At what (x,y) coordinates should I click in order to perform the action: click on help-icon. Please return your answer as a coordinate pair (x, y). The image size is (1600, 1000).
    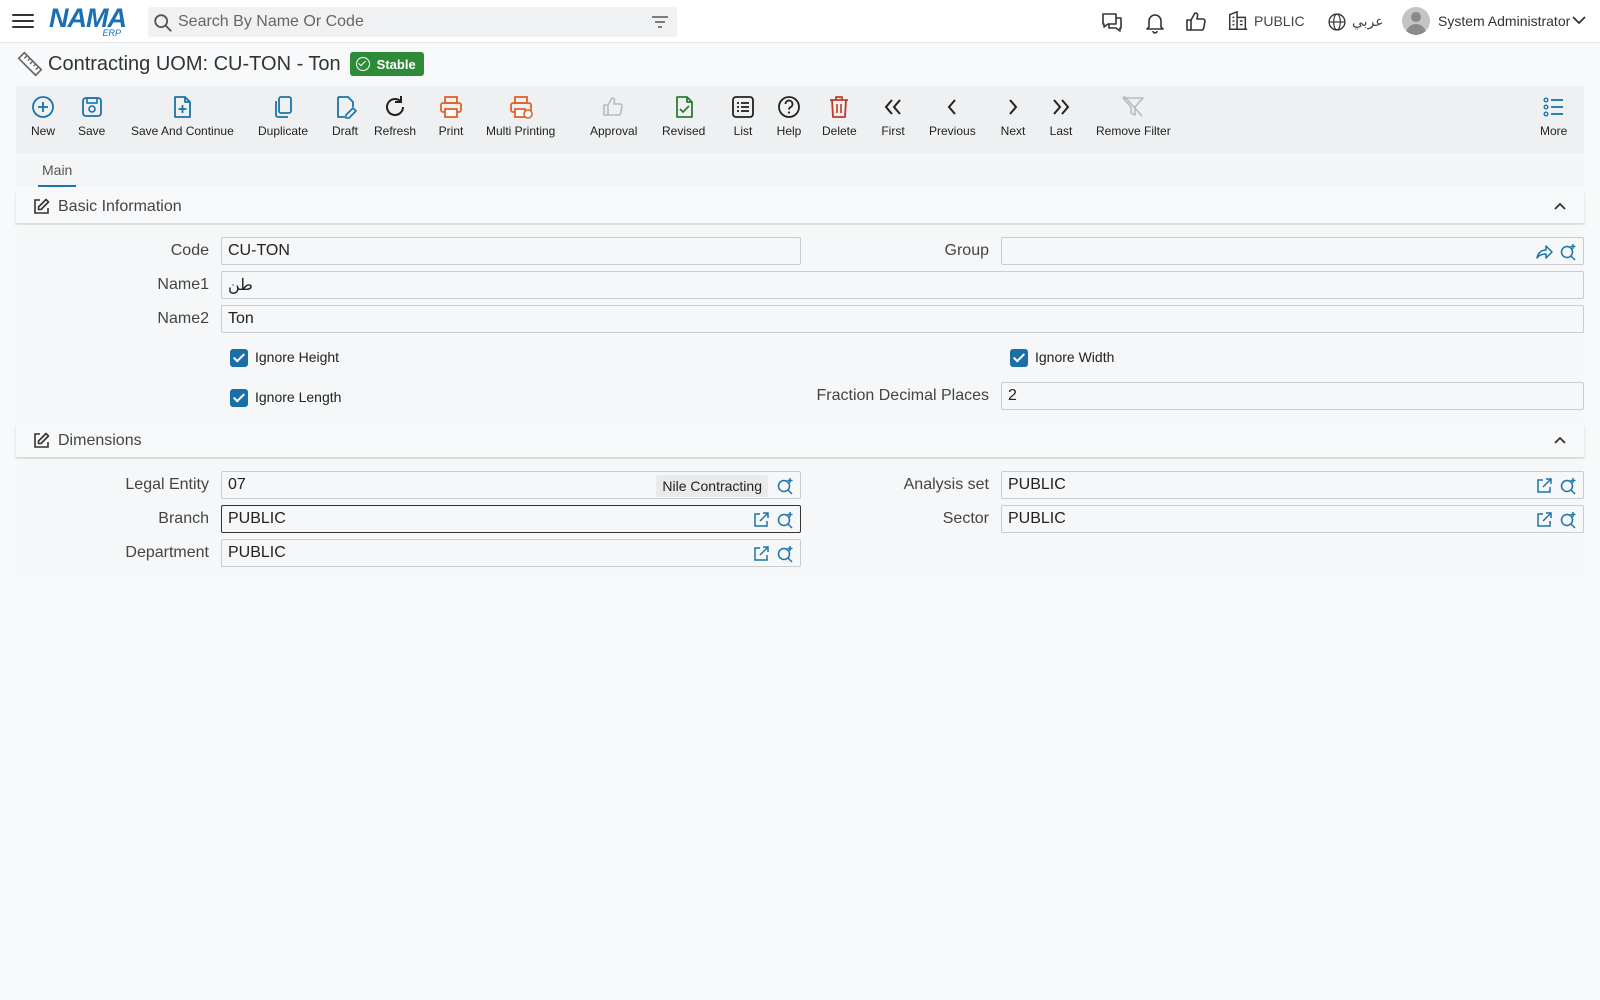
    Looking at the image, I should click on (789, 107).